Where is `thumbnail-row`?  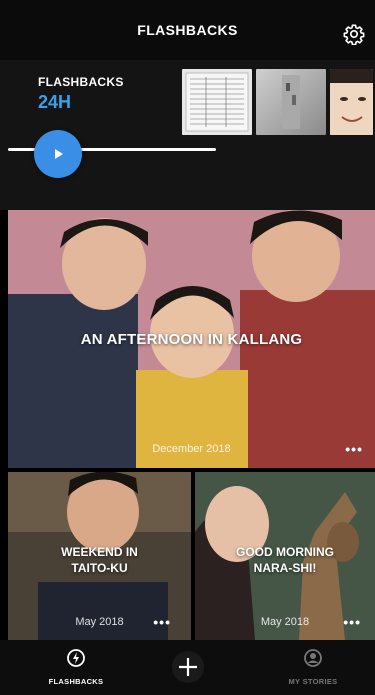
thumbnail-row is located at coordinates (277, 102).